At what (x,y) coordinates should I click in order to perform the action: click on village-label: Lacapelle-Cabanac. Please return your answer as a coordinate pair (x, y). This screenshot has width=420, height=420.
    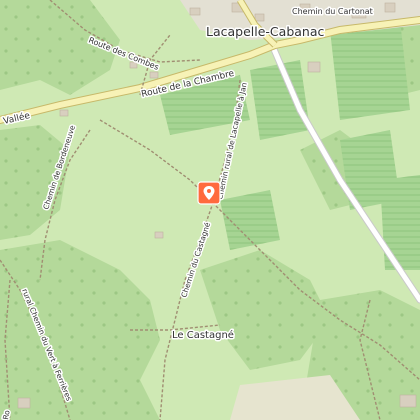
    Looking at the image, I should click on (265, 31).